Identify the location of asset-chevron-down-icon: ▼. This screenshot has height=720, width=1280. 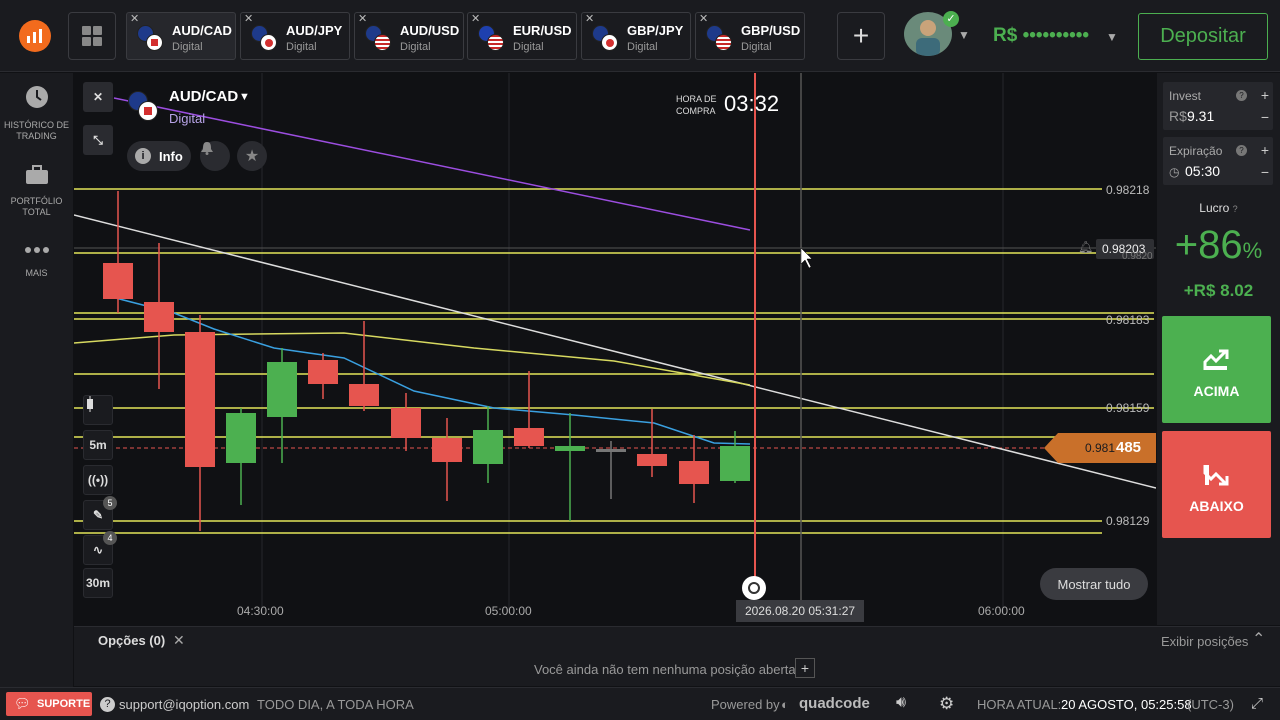
(244, 97).